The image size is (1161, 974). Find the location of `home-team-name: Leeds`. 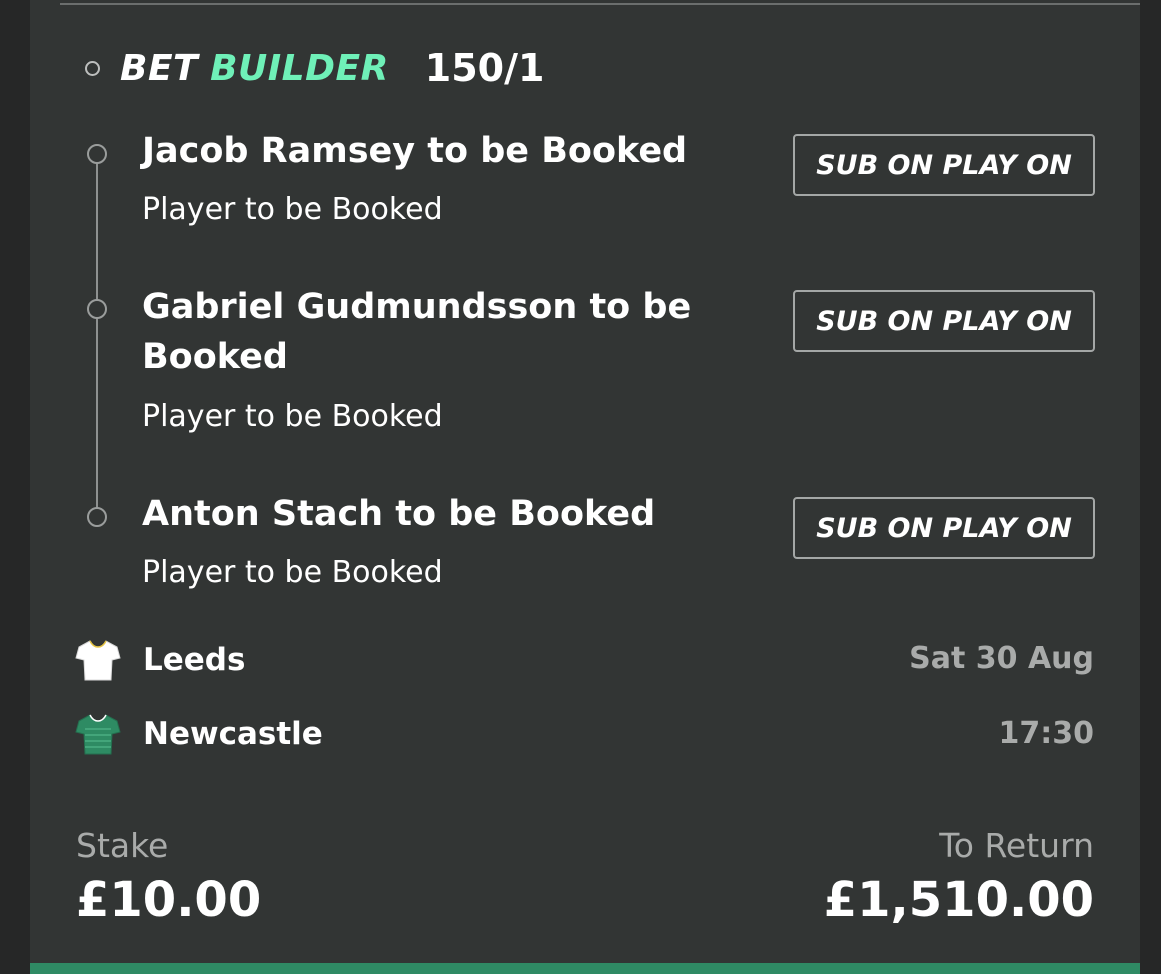

home-team-name: Leeds is located at coordinates (194, 660).